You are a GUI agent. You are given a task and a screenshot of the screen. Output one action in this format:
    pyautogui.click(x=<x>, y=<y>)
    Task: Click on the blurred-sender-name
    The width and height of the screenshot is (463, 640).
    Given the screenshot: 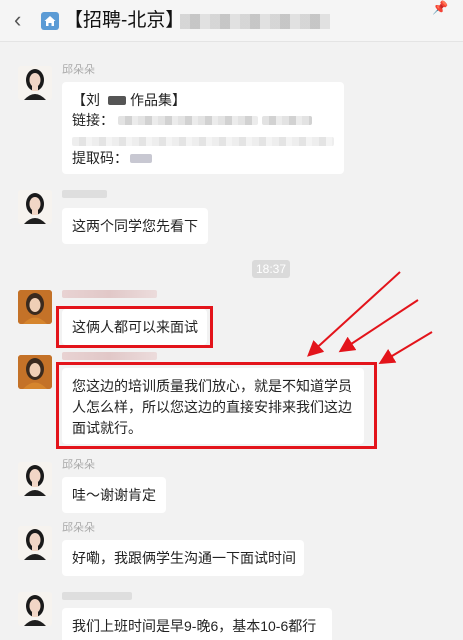 What is the action you would take?
    pyautogui.click(x=97, y=596)
    